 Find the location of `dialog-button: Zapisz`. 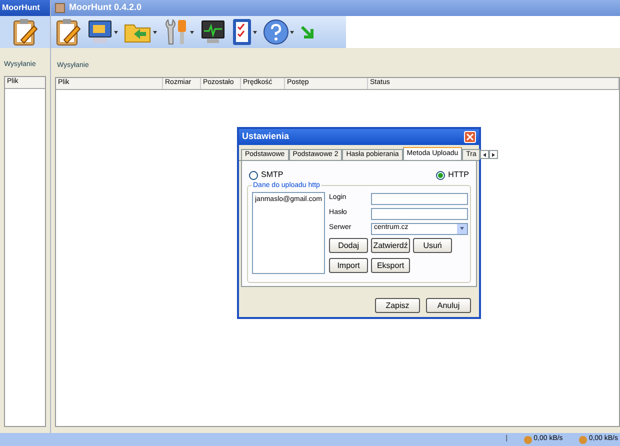

dialog-button: Zapisz is located at coordinates (397, 305).